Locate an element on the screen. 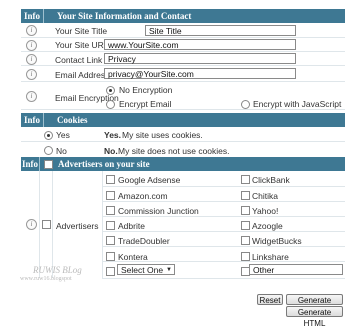 The image size is (349, 329). advertiser-select-value: Select One is located at coordinates (142, 270).